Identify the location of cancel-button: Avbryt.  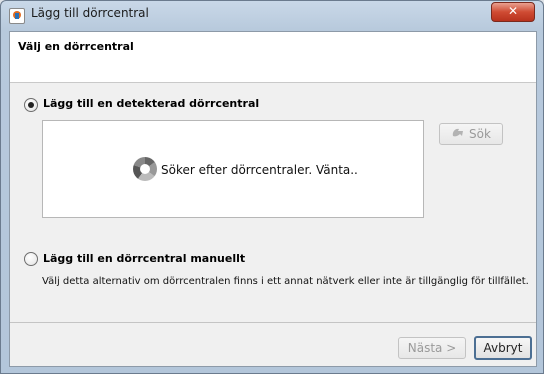
(503, 348).